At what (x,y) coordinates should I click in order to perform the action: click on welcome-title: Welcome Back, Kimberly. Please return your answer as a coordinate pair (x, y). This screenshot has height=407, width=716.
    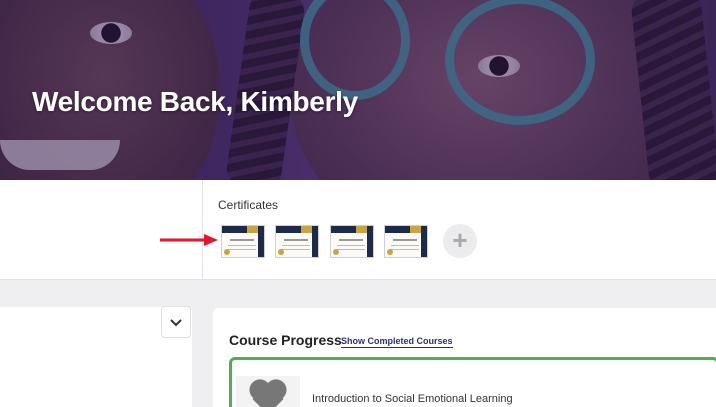
    Looking at the image, I should click on (195, 101).